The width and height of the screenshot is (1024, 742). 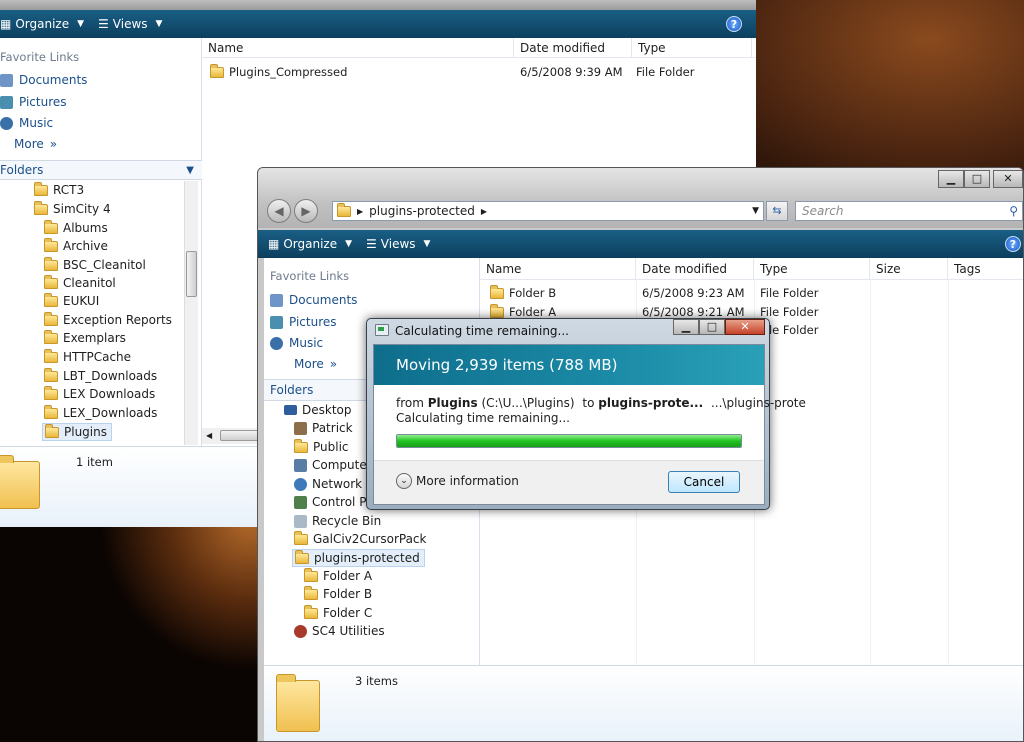 What do you see at coordinates (310, 276) in the screenshot?
I see `favorite-links-title: Favorite Links` at bounding box center [310, 276].